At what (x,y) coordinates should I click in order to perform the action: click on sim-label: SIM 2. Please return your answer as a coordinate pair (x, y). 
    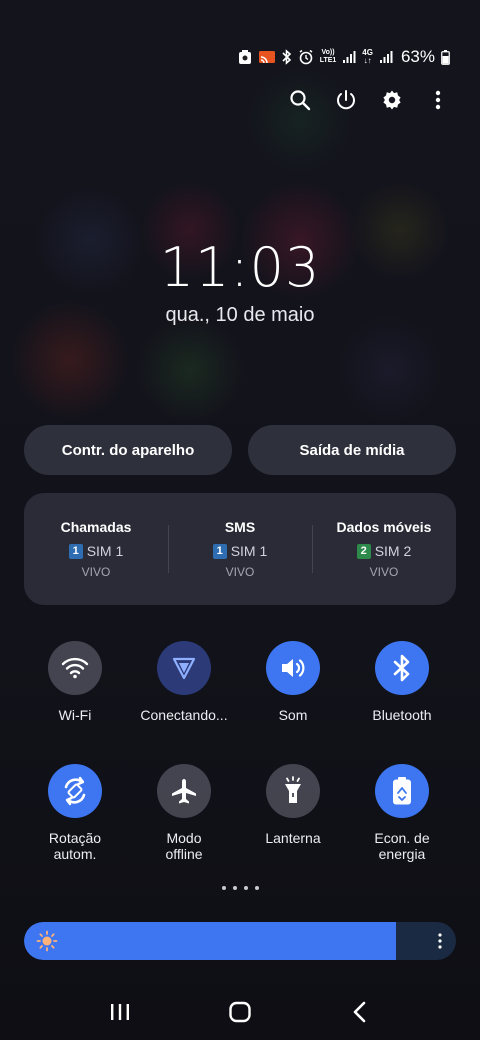
    Looking at the image, I should click on (393, 551).